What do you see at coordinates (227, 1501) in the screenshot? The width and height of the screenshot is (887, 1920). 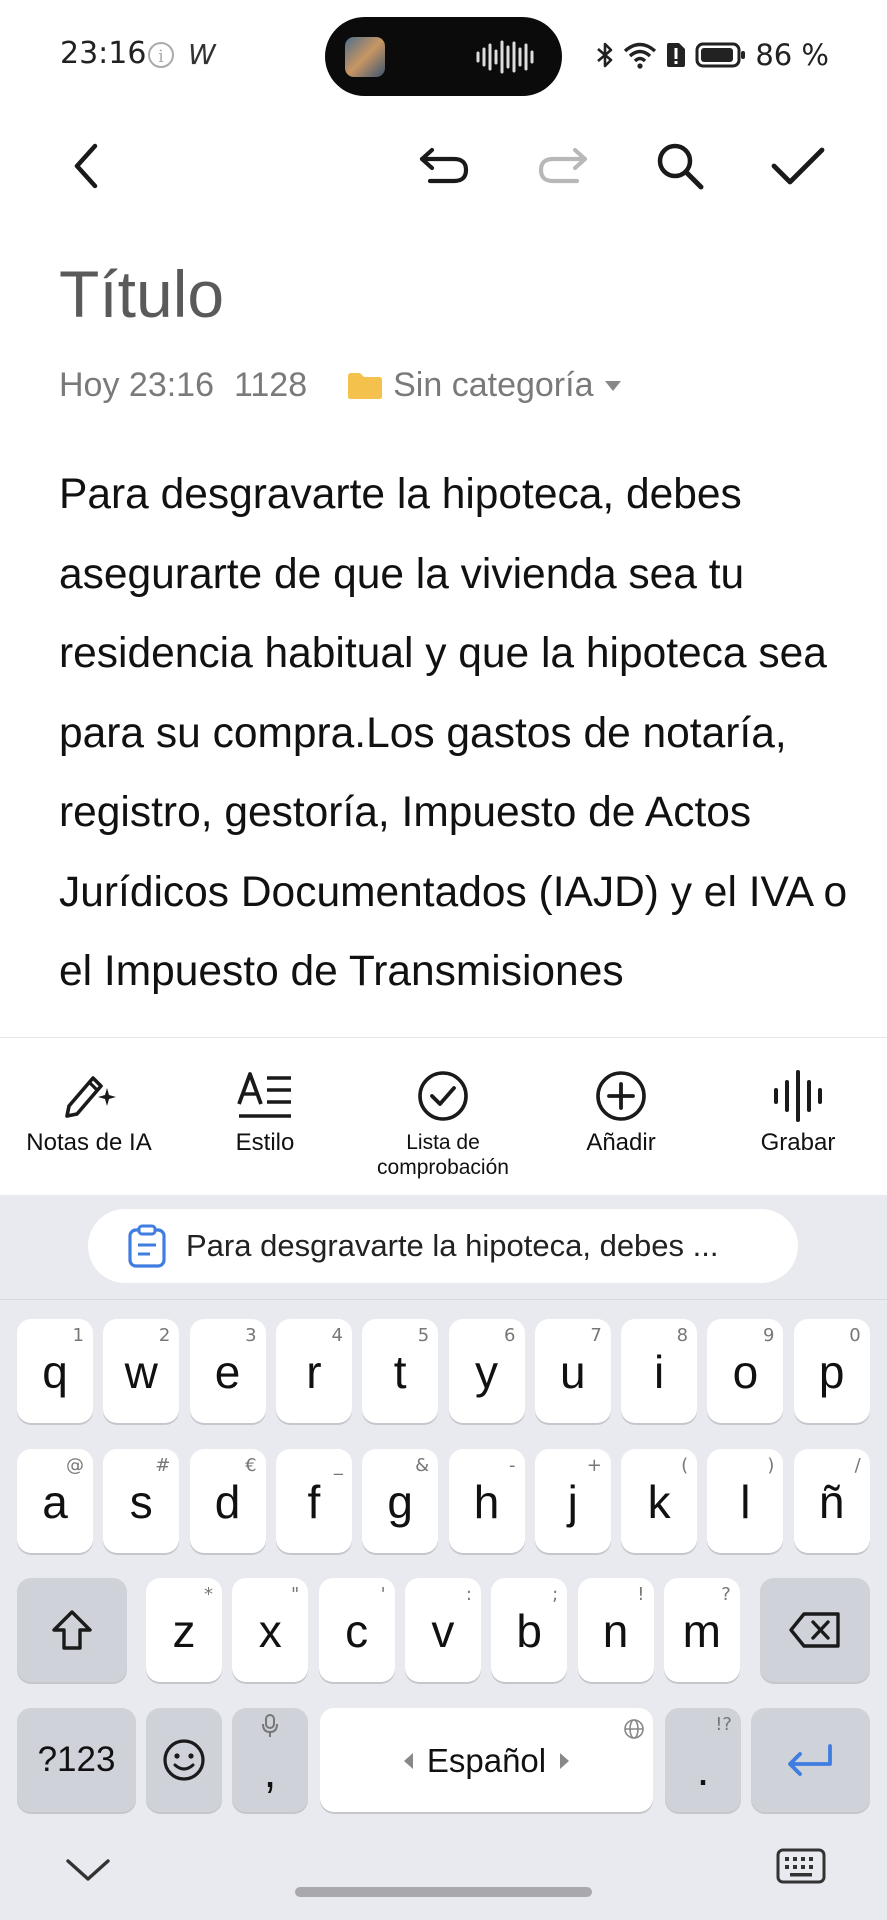 I see `key-d: € d` at bounding box center [227, 1501].